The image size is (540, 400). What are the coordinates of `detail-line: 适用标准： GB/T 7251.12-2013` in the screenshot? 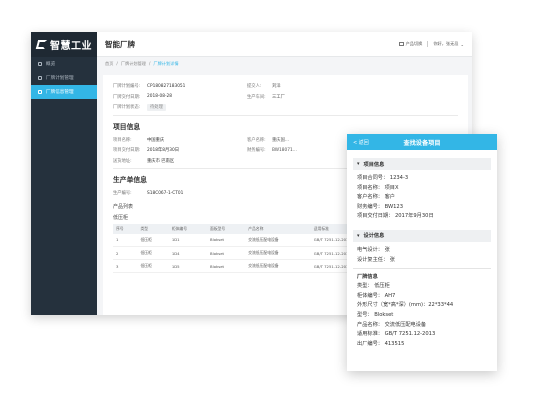 It's located at (396, 334).